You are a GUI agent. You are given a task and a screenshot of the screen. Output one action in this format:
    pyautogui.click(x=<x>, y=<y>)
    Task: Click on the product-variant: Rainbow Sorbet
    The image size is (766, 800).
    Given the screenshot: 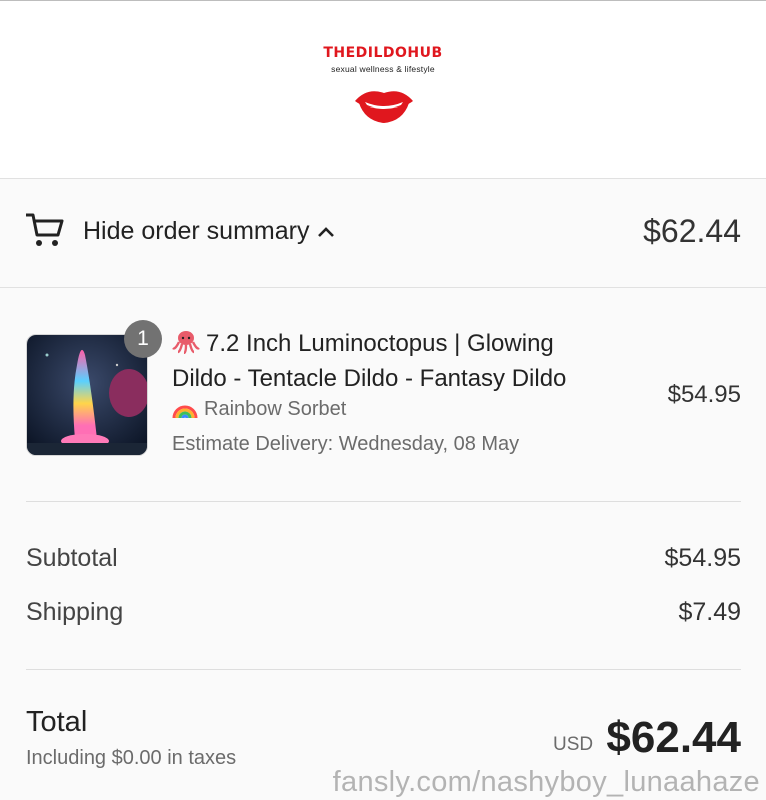 What is the action you would take?
    pyautogui.click(x=259, y=409)
    